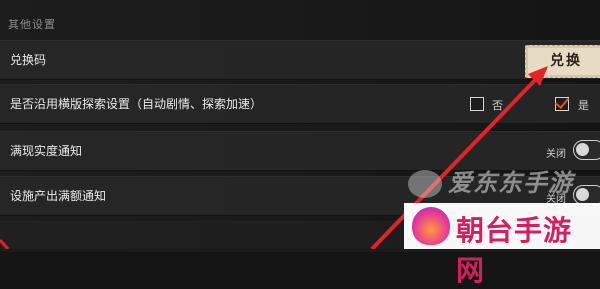 This screenshot has width=600, height=289. What do you see at coordinates (562, 61) in the screenshot?
I see `redeem-button: 兑换` at bounding box center [562, 61].